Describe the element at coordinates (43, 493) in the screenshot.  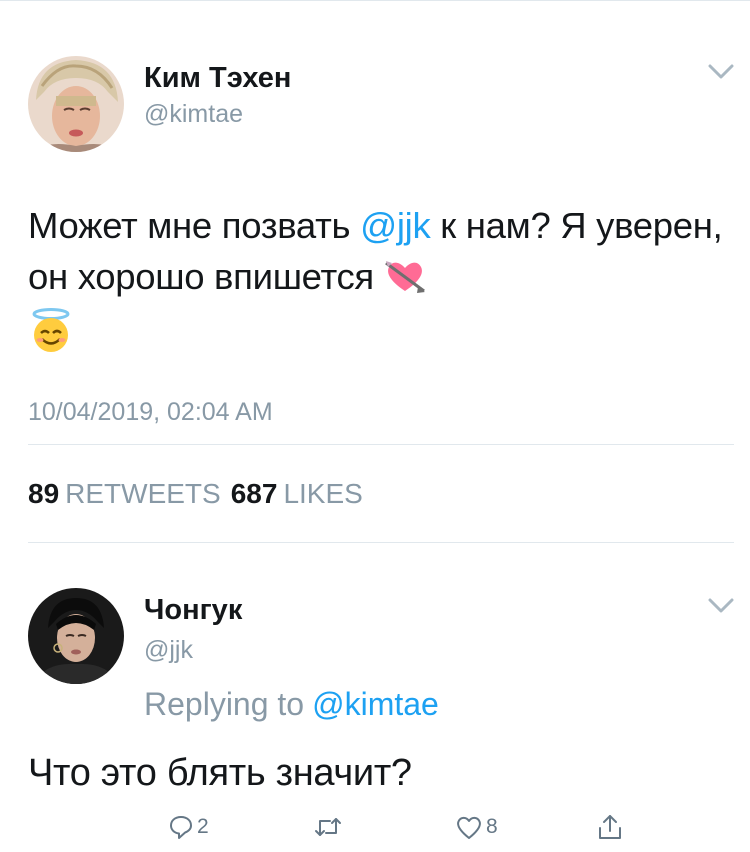
I see `retweets-count: 89` at that location.